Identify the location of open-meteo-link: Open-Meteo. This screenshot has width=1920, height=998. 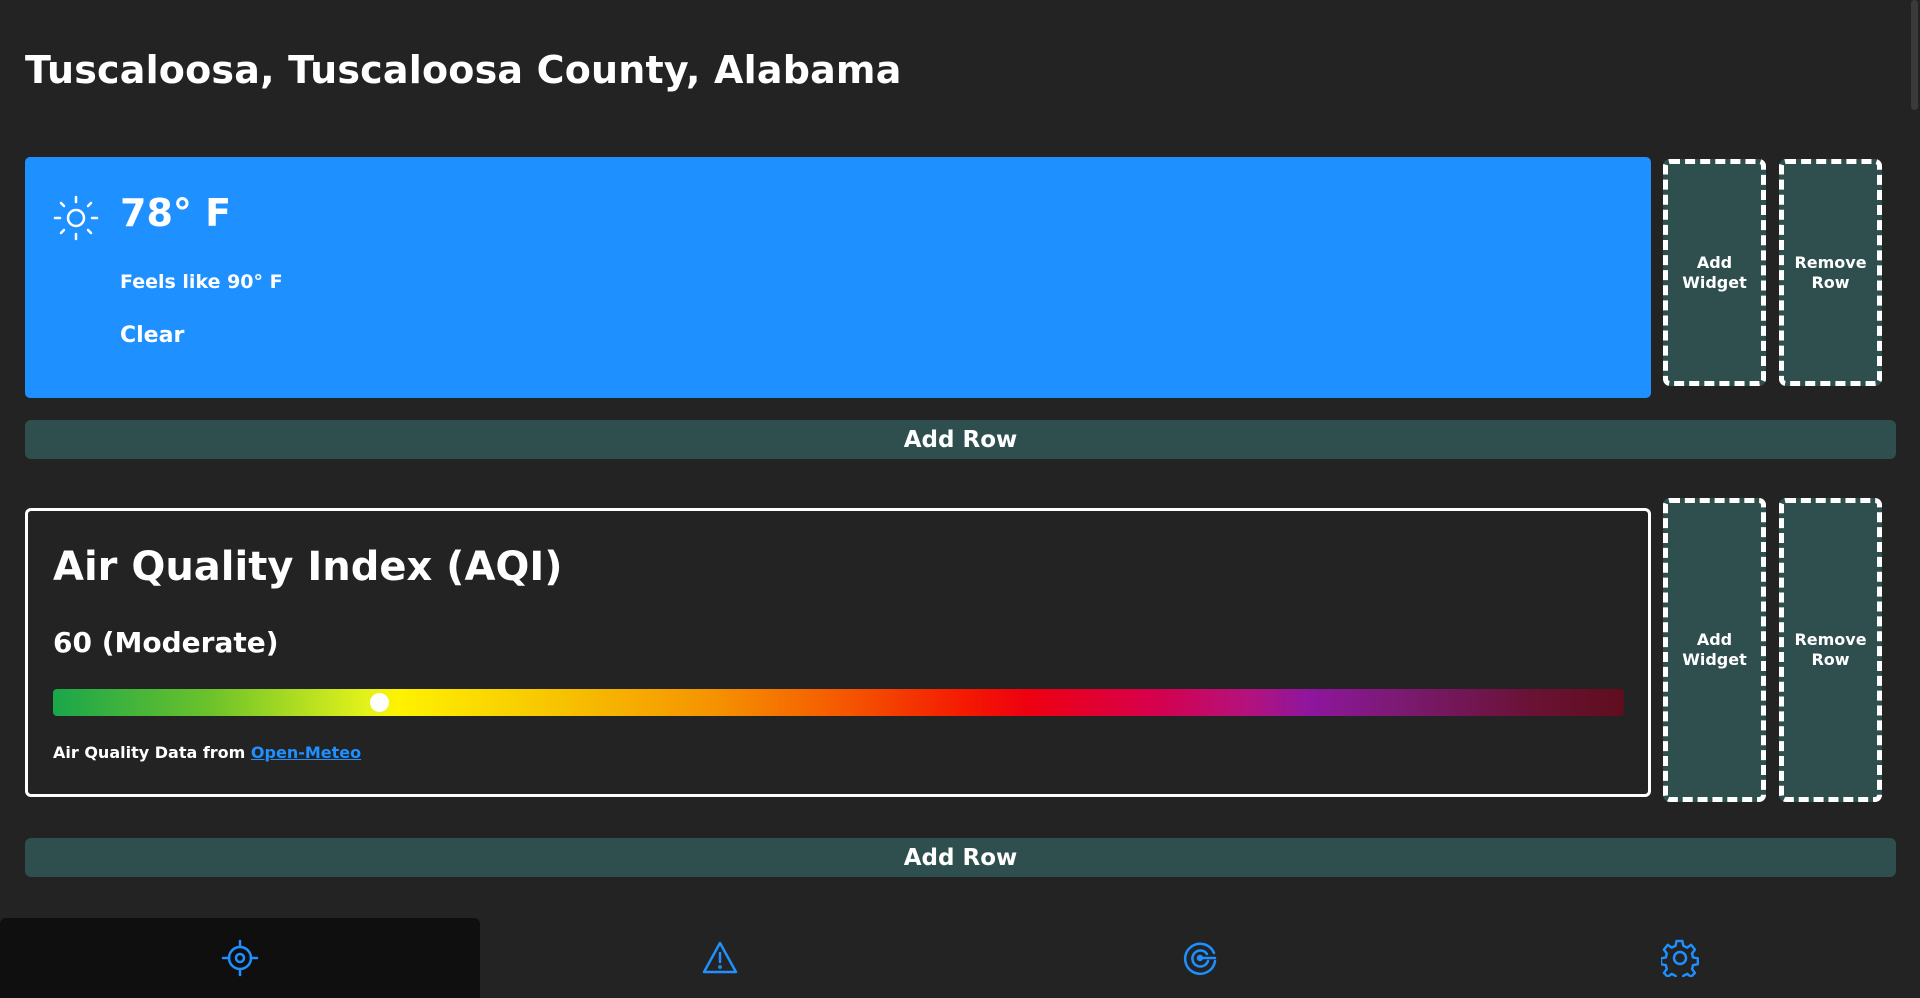
(306, 752).